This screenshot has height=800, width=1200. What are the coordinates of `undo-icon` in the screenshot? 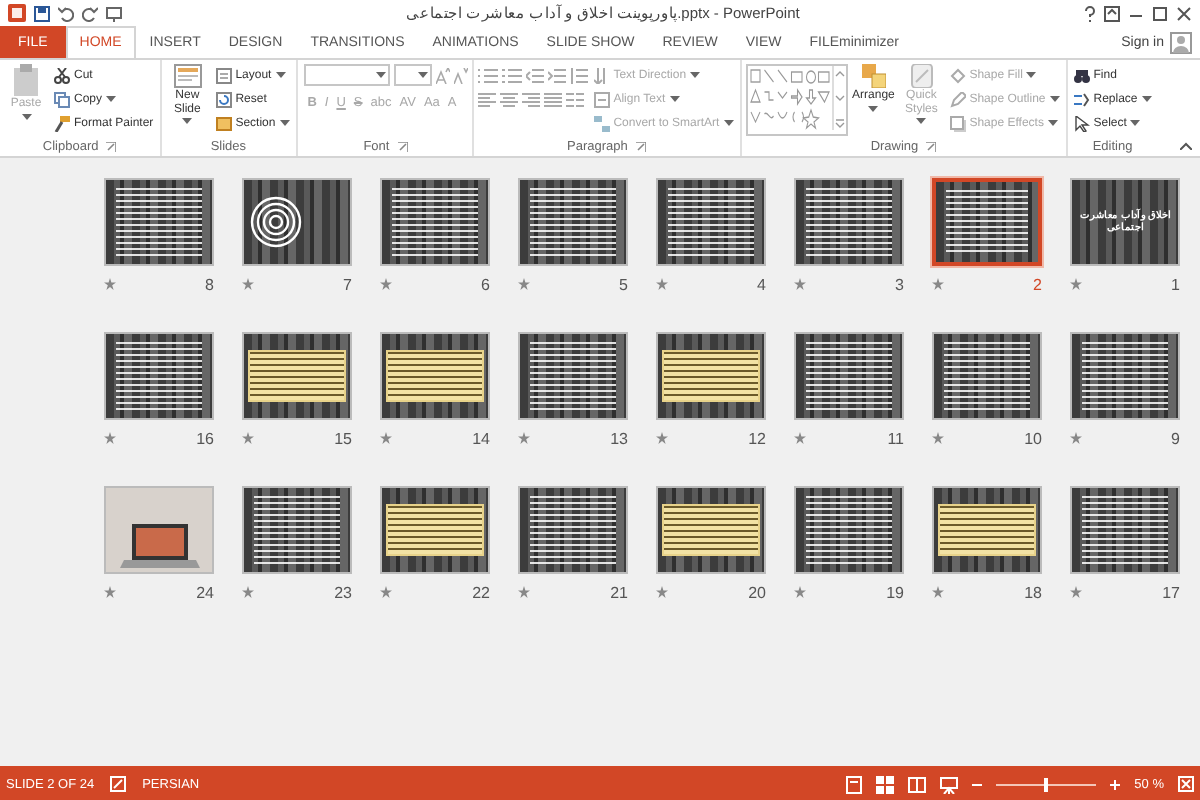 It's located at (66, 13).